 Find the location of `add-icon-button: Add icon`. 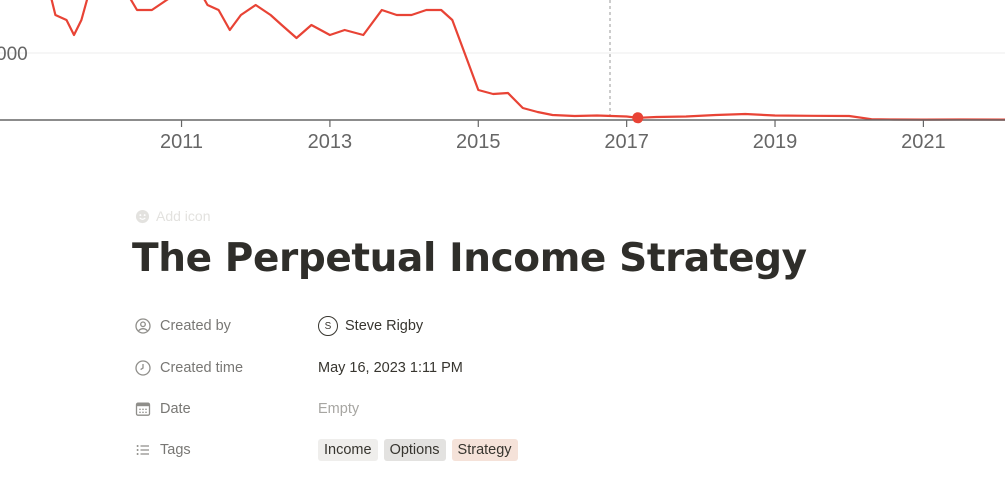

add-icon-button: Add icon is located at coordinates (172, 216).